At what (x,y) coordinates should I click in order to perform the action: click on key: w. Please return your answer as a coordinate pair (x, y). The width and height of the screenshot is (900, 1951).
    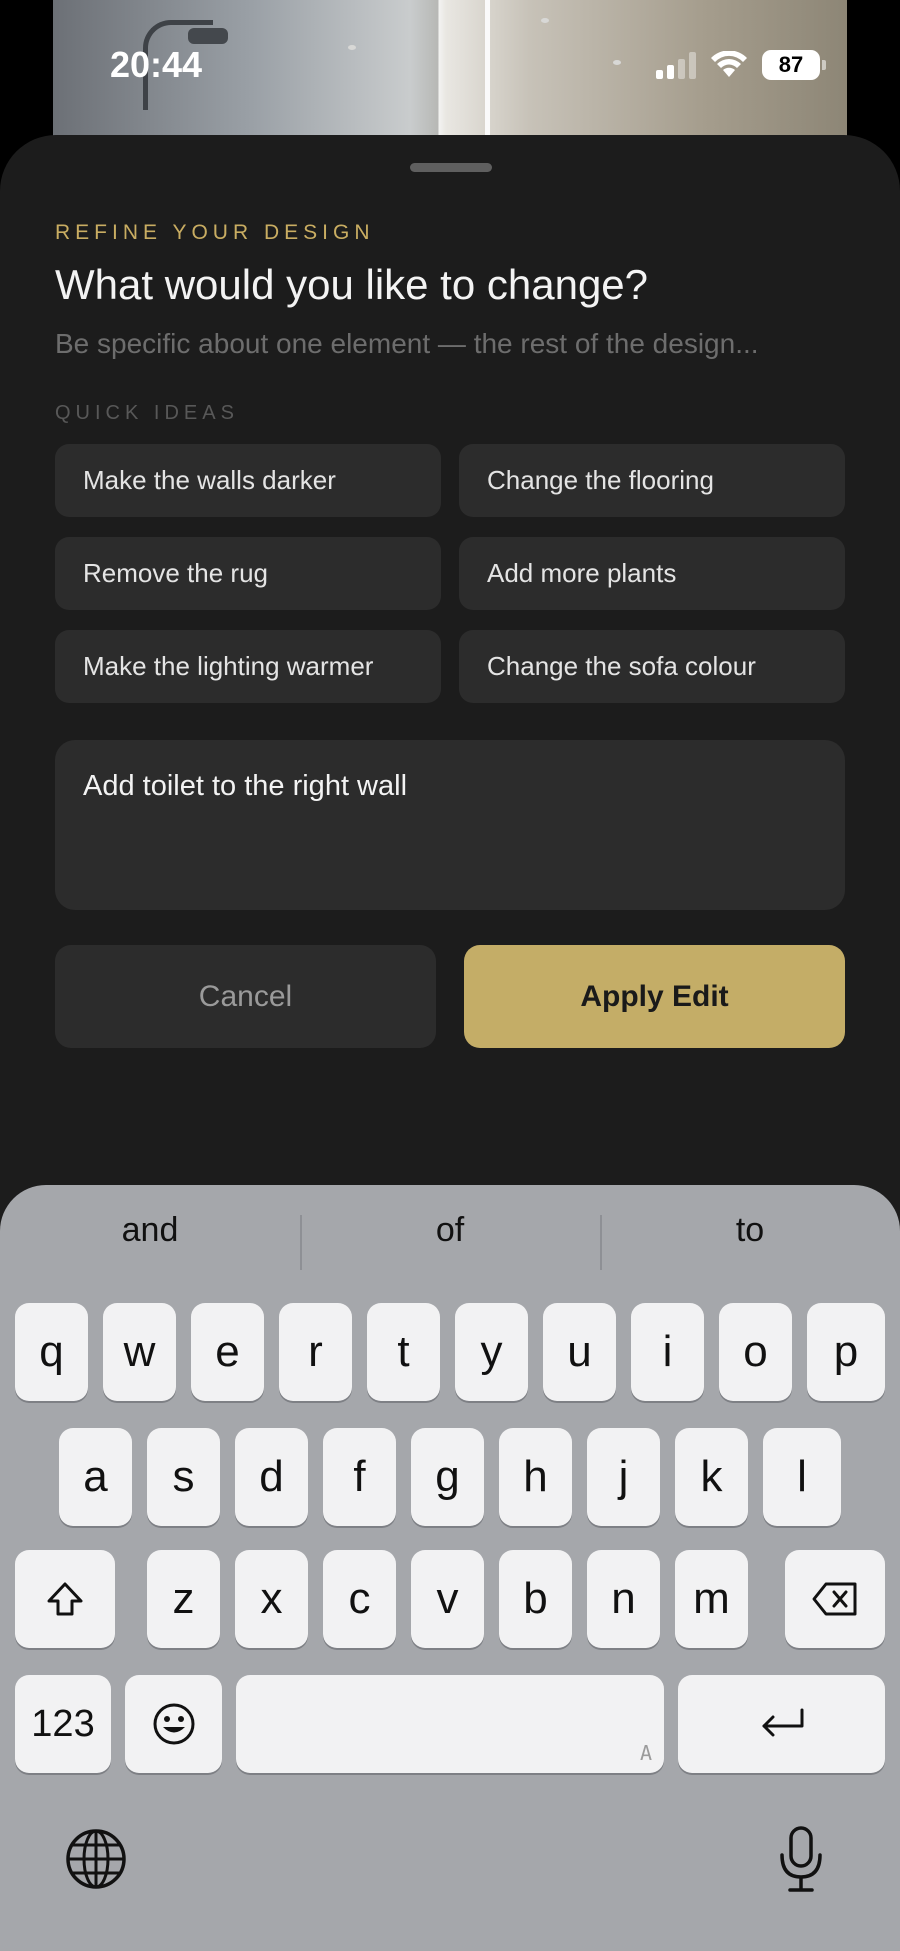
    Looking at the image, I should click on (139, 1352).